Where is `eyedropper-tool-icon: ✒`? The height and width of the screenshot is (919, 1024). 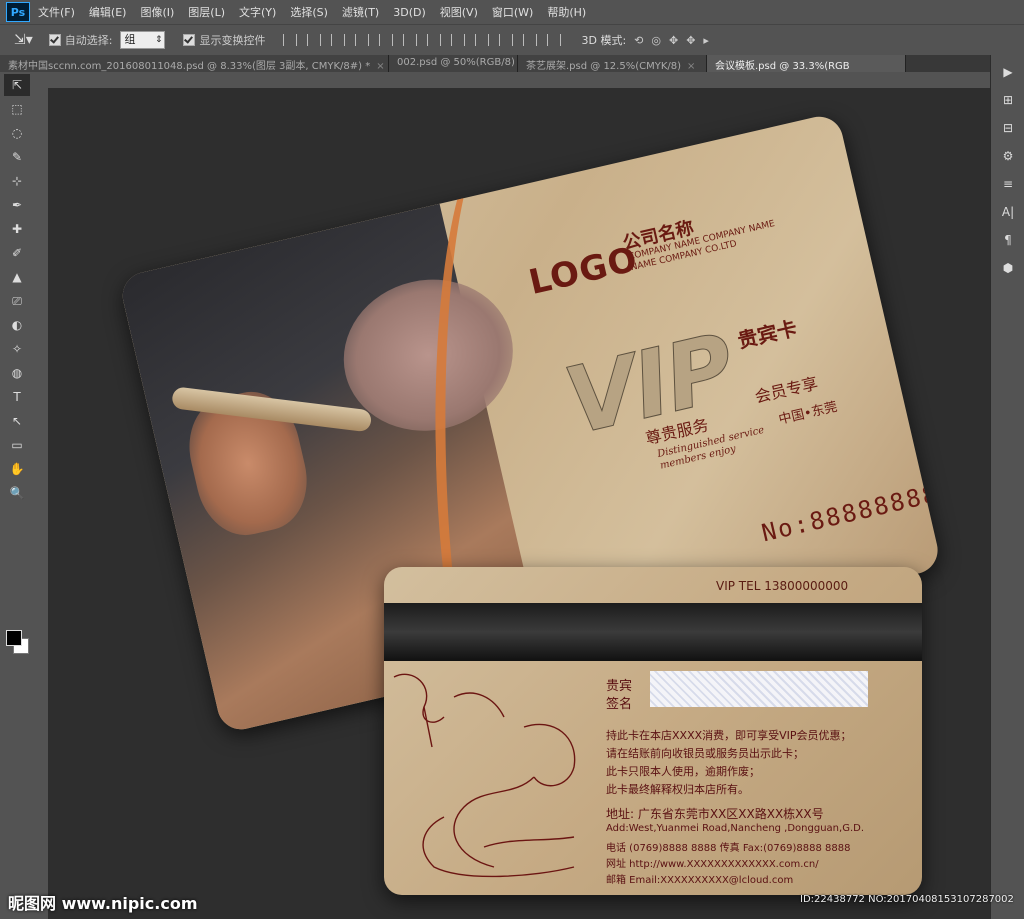 eyedropper-tool-icon: ✒ is located at coordinates (17, 205).